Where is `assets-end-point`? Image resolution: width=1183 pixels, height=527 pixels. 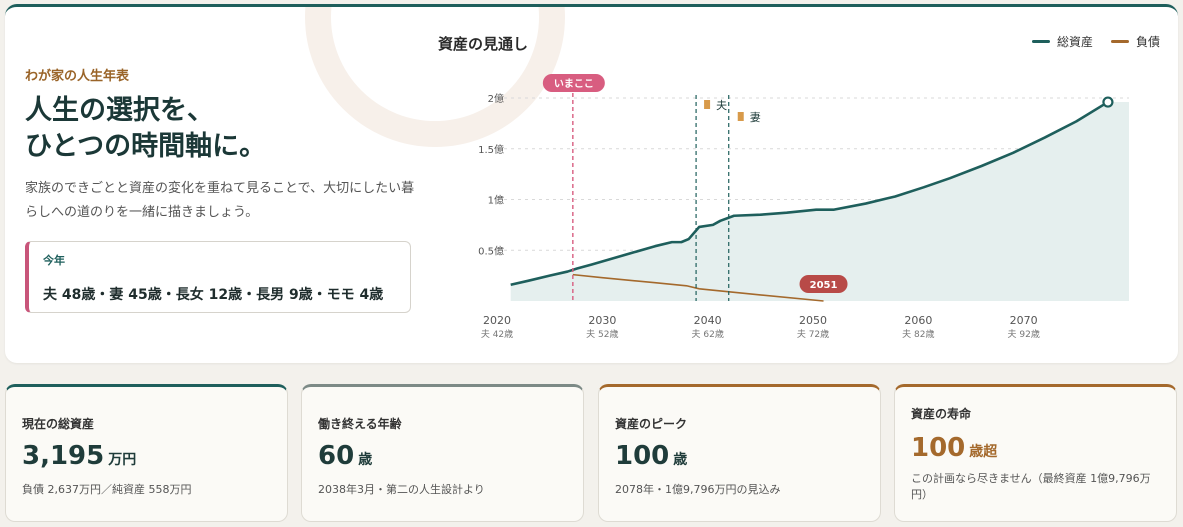
assets-end-point is located at coordinates (1108, 102).